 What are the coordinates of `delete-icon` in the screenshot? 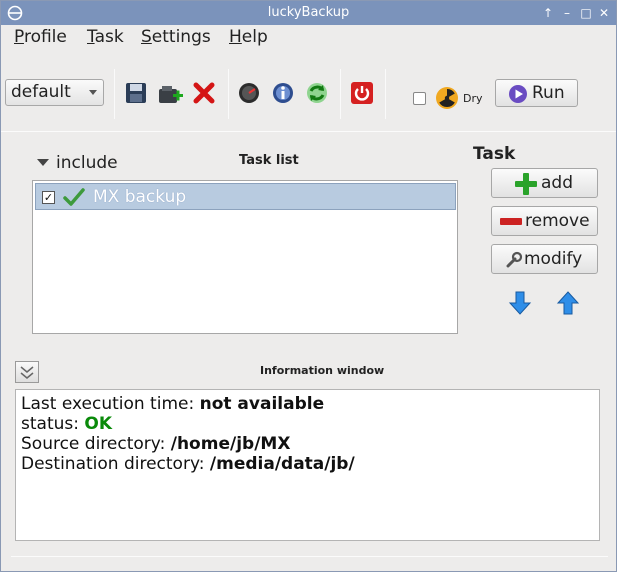 It's located at (204, 93).